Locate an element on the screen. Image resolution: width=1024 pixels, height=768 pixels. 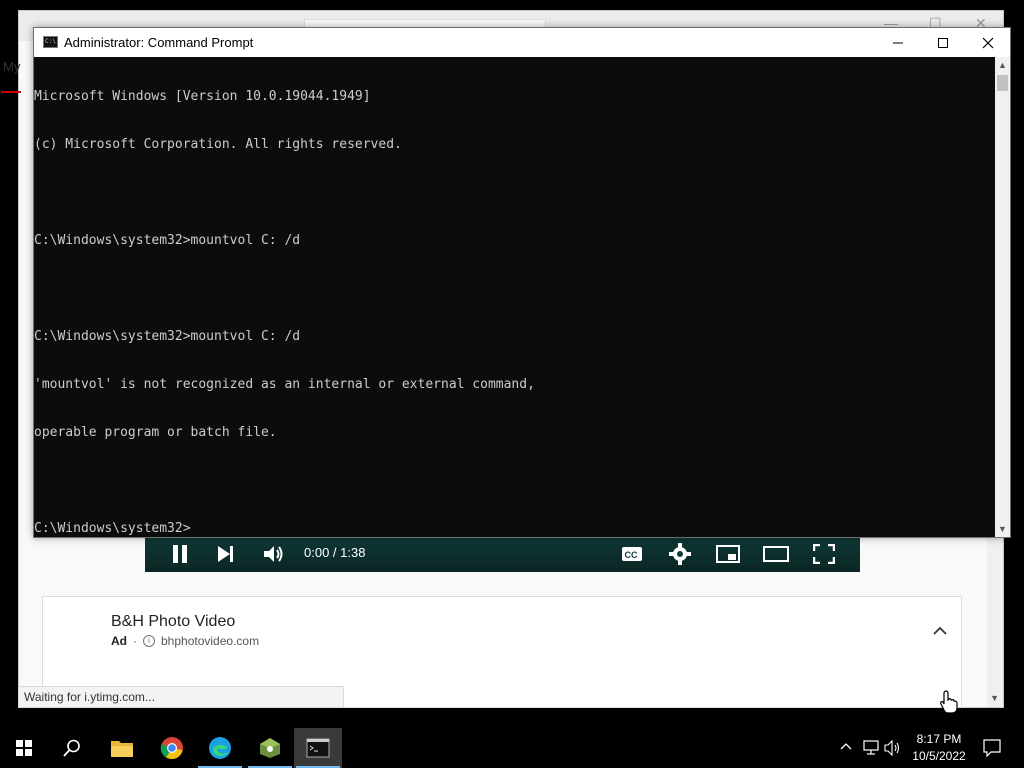
start-icon is located at coordinates (24, 748).